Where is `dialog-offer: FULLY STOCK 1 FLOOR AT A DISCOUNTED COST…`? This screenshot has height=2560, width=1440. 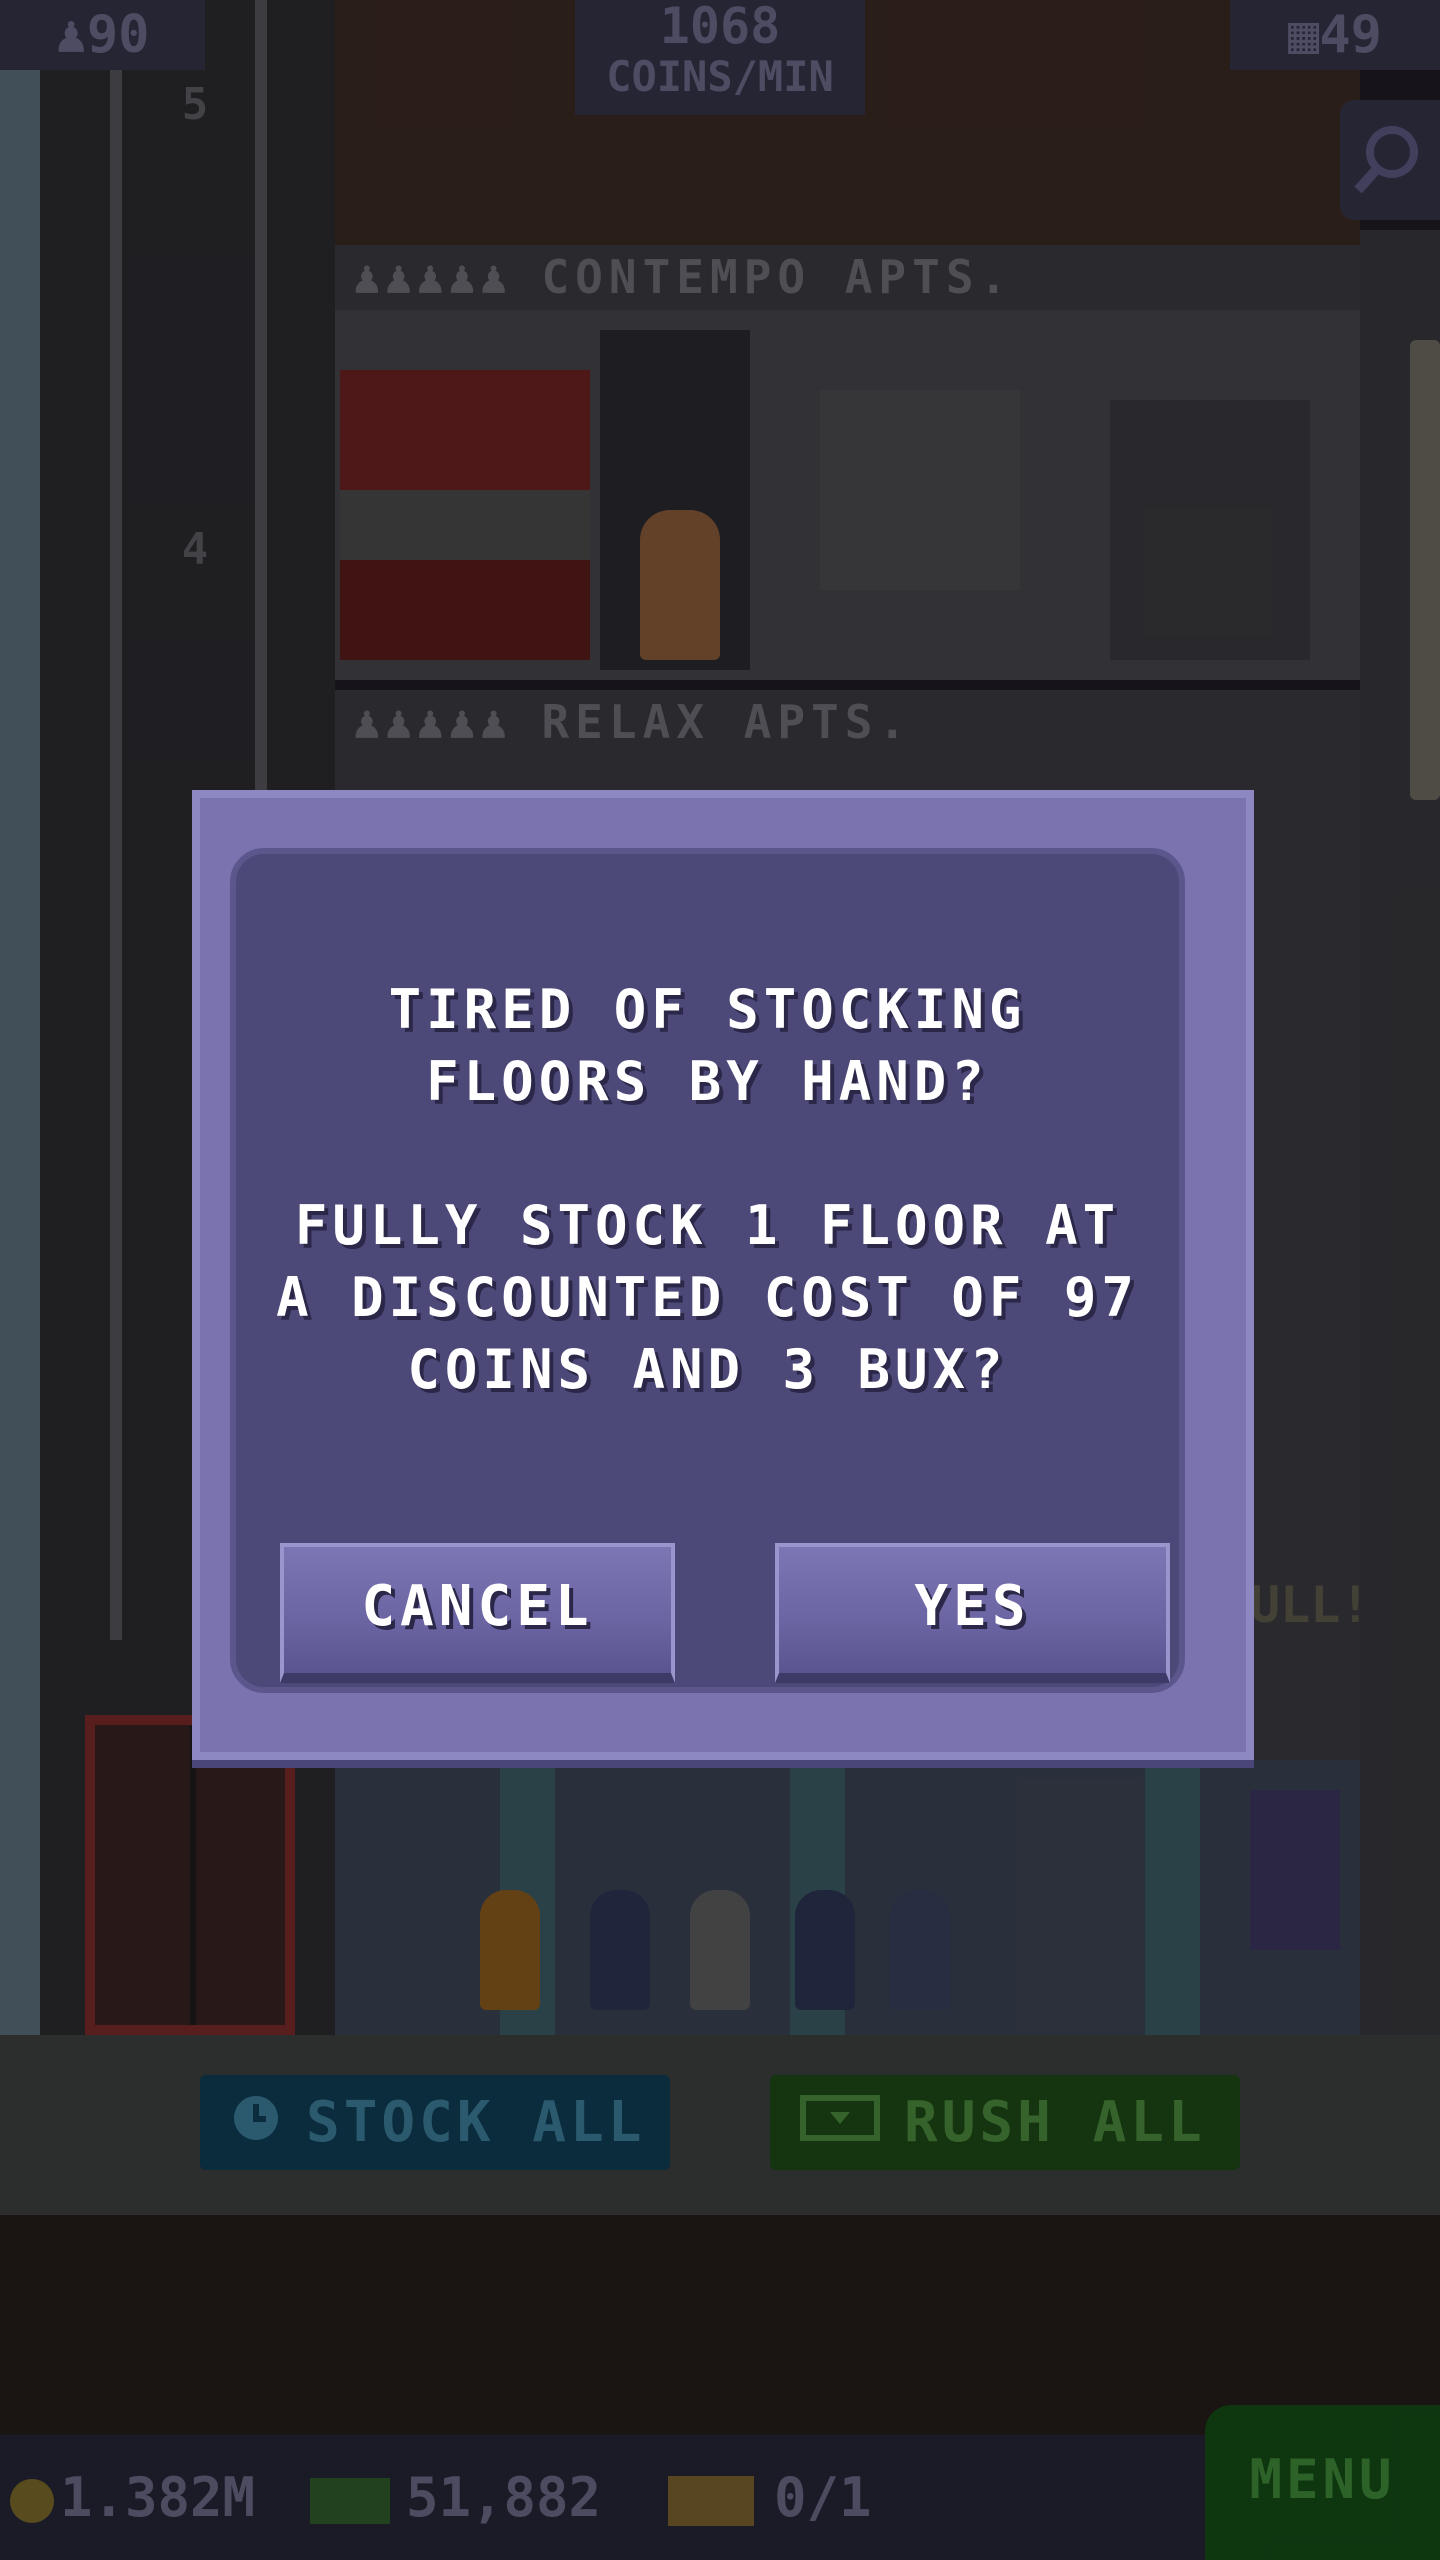
dialog-offer: FULLY STOCK 1 FLOOR AT A DISCOUNTED COST… is located at coordinates (707, 1297).